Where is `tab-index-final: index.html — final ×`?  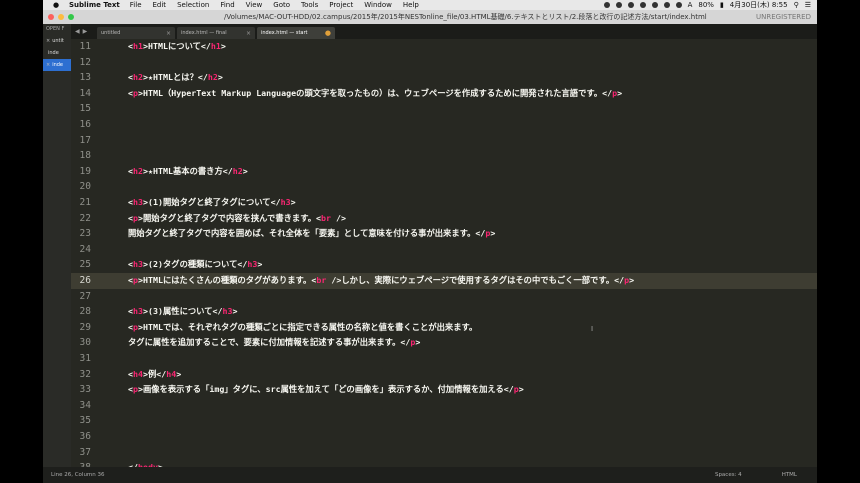
tab-index-final: index.html — final × is located at coordinates (216, 33).